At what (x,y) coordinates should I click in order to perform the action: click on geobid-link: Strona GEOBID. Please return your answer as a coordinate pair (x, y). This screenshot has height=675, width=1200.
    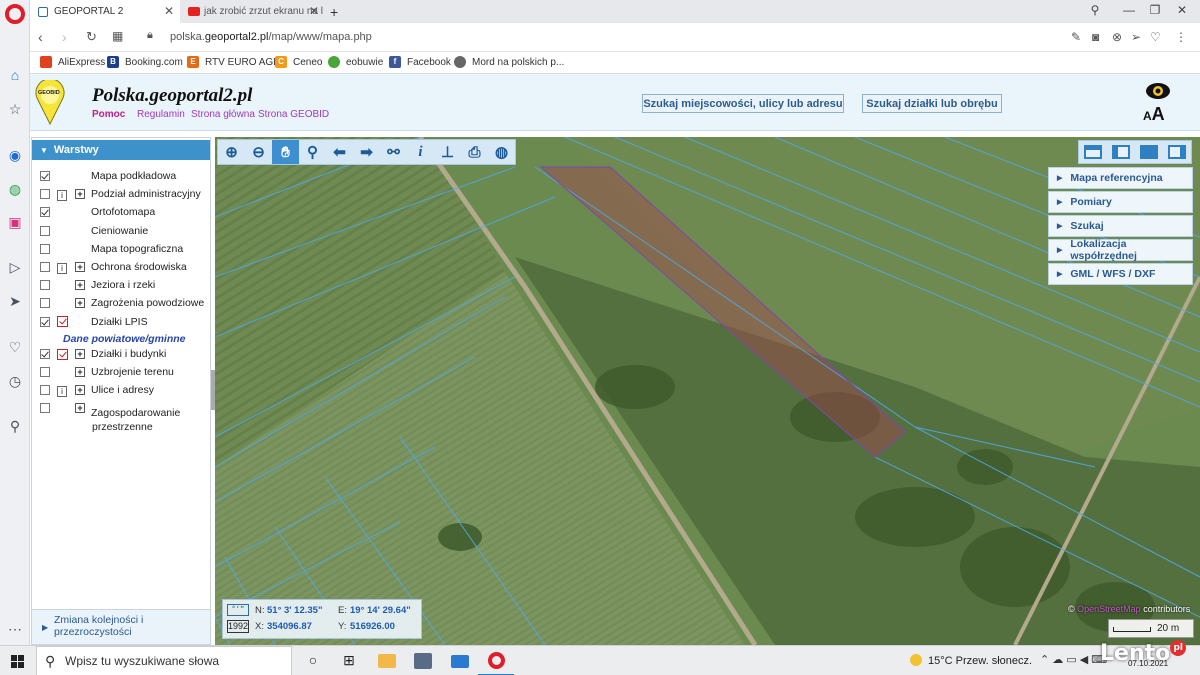
    Looking at the image, I should click on (293, 114).